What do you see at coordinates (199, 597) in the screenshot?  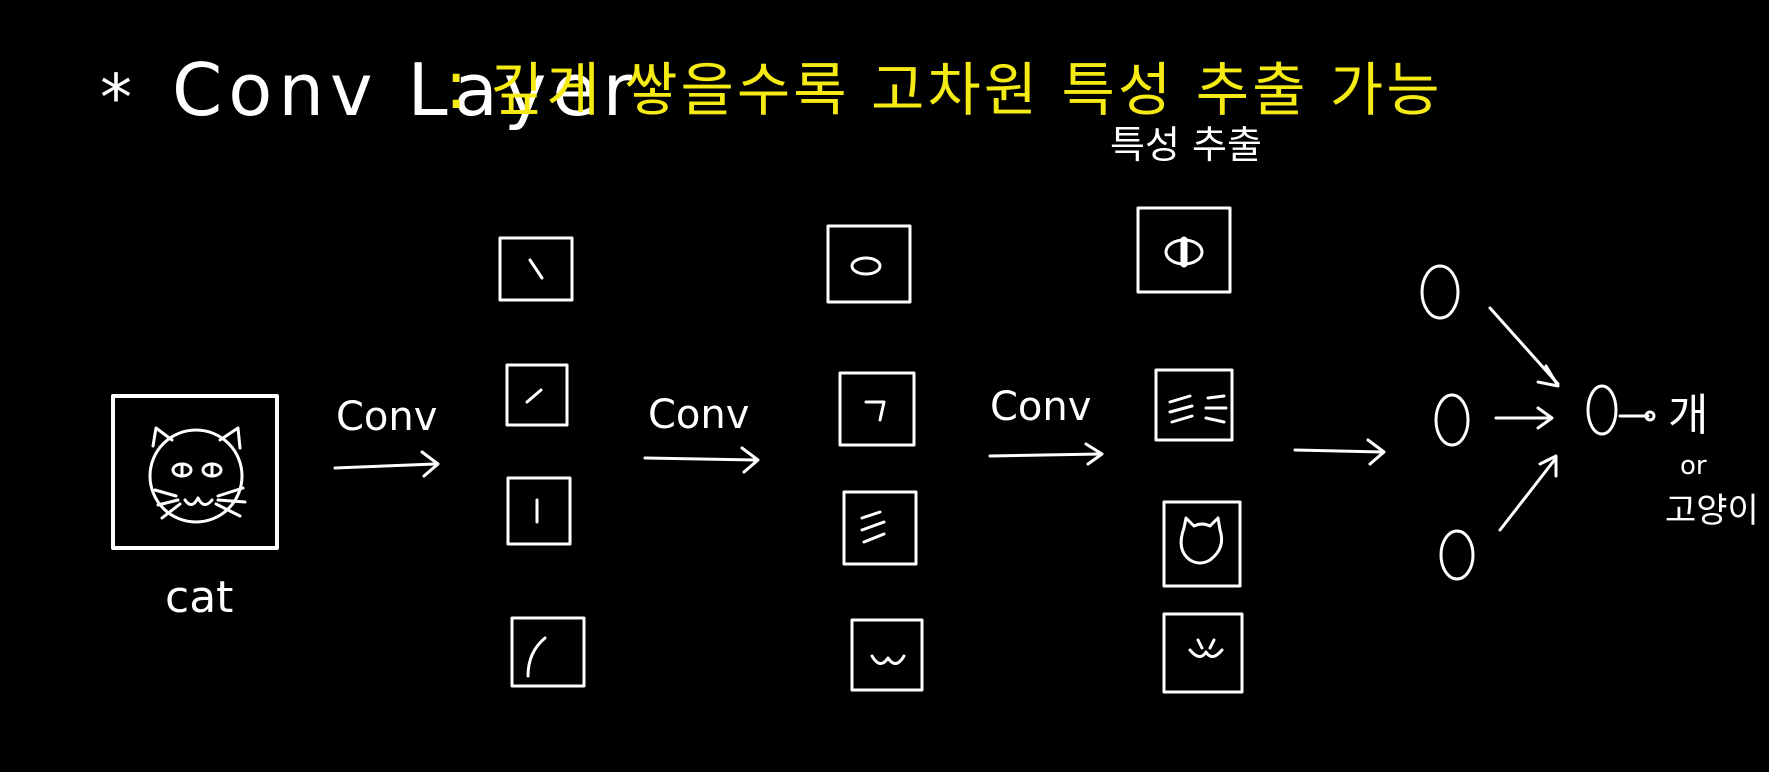 I see `input-label: cat` at bounding box center [199, 597].